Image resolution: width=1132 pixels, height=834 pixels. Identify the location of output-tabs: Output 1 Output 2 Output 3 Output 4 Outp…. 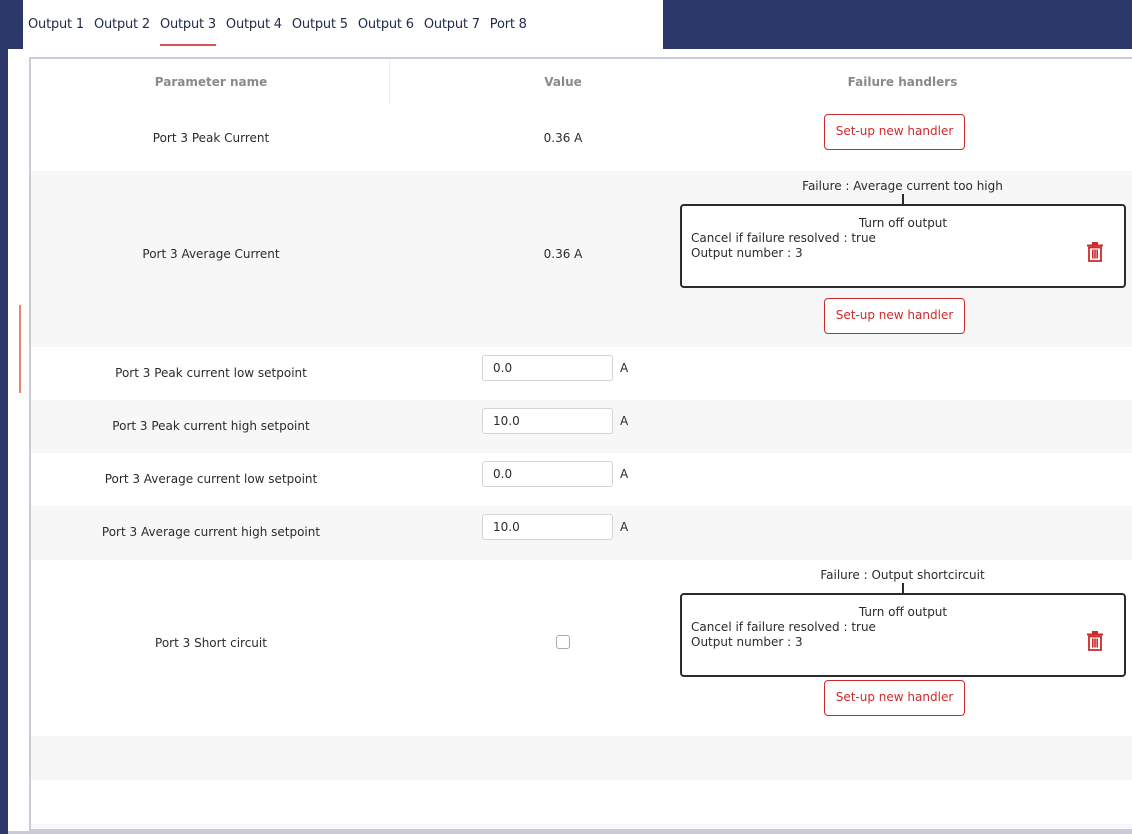
(343, 24).